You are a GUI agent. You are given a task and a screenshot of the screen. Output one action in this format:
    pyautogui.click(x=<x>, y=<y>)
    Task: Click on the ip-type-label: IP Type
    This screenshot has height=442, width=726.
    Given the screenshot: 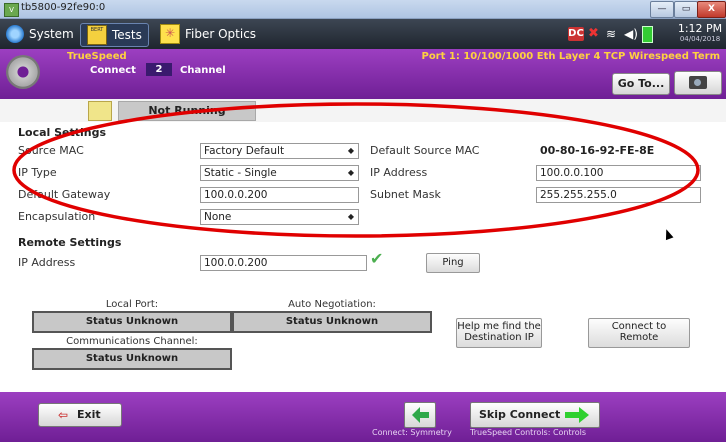 What is the action you would take?
    pyautogui.click(x=37, y=172)
    